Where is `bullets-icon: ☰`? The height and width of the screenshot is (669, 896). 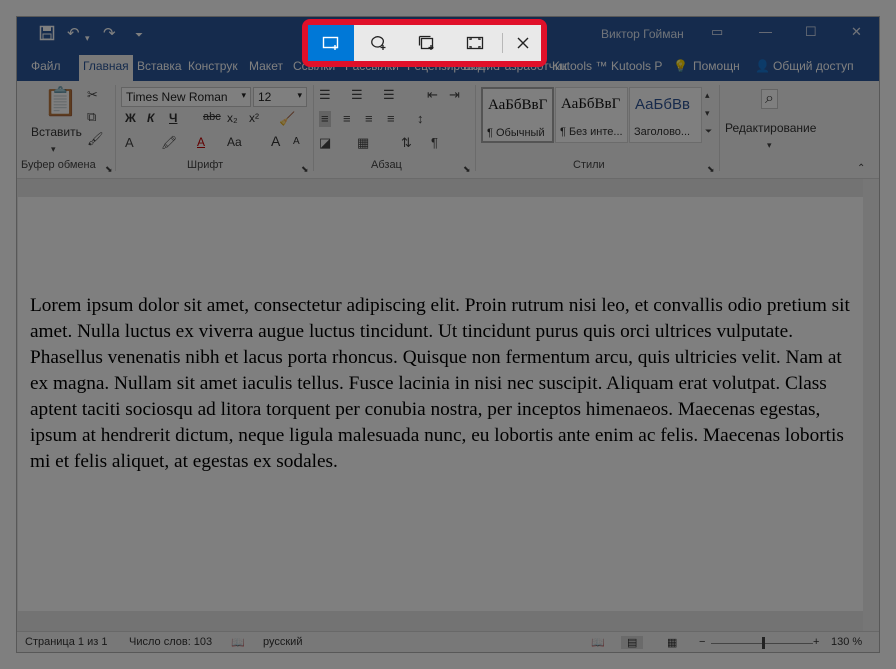
bullets-icon: ☰ is located at coordinates (325, 95).